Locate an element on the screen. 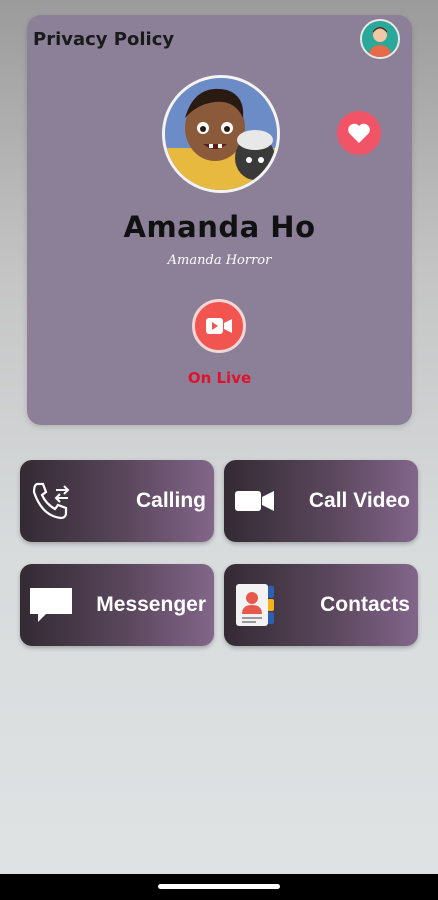 This screenshot has width=438, height=900. live-status-label: On Live is located at coordinates (219, 378).